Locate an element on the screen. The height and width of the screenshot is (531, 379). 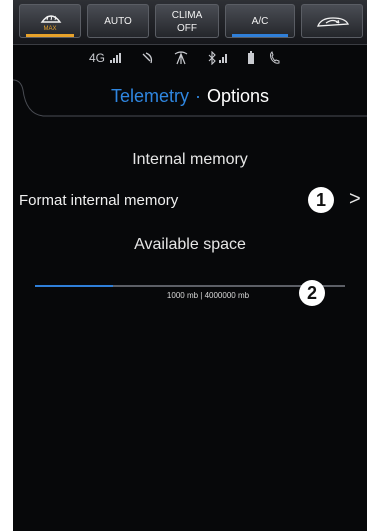
storage-bar is located at coordinates (190, 286).